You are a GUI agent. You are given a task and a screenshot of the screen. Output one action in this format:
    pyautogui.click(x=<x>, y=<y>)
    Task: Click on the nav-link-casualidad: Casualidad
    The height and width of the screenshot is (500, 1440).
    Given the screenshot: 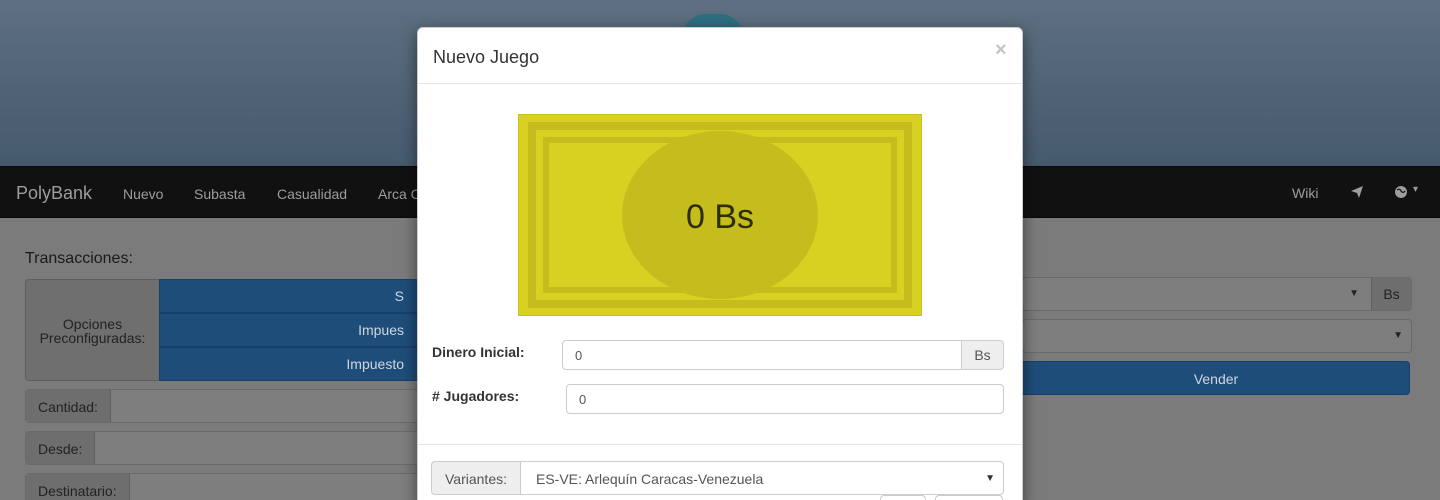 What is the action you would take?
    pyautogui.click(x=312, y=194)
    